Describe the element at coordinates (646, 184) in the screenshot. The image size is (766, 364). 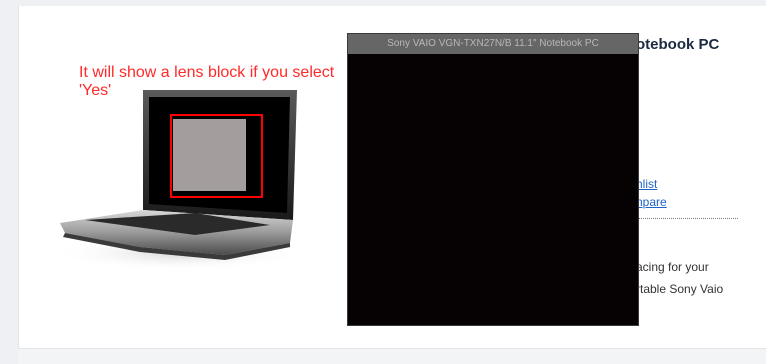
I see `add-to-wishlist-link: hlist` at that location.